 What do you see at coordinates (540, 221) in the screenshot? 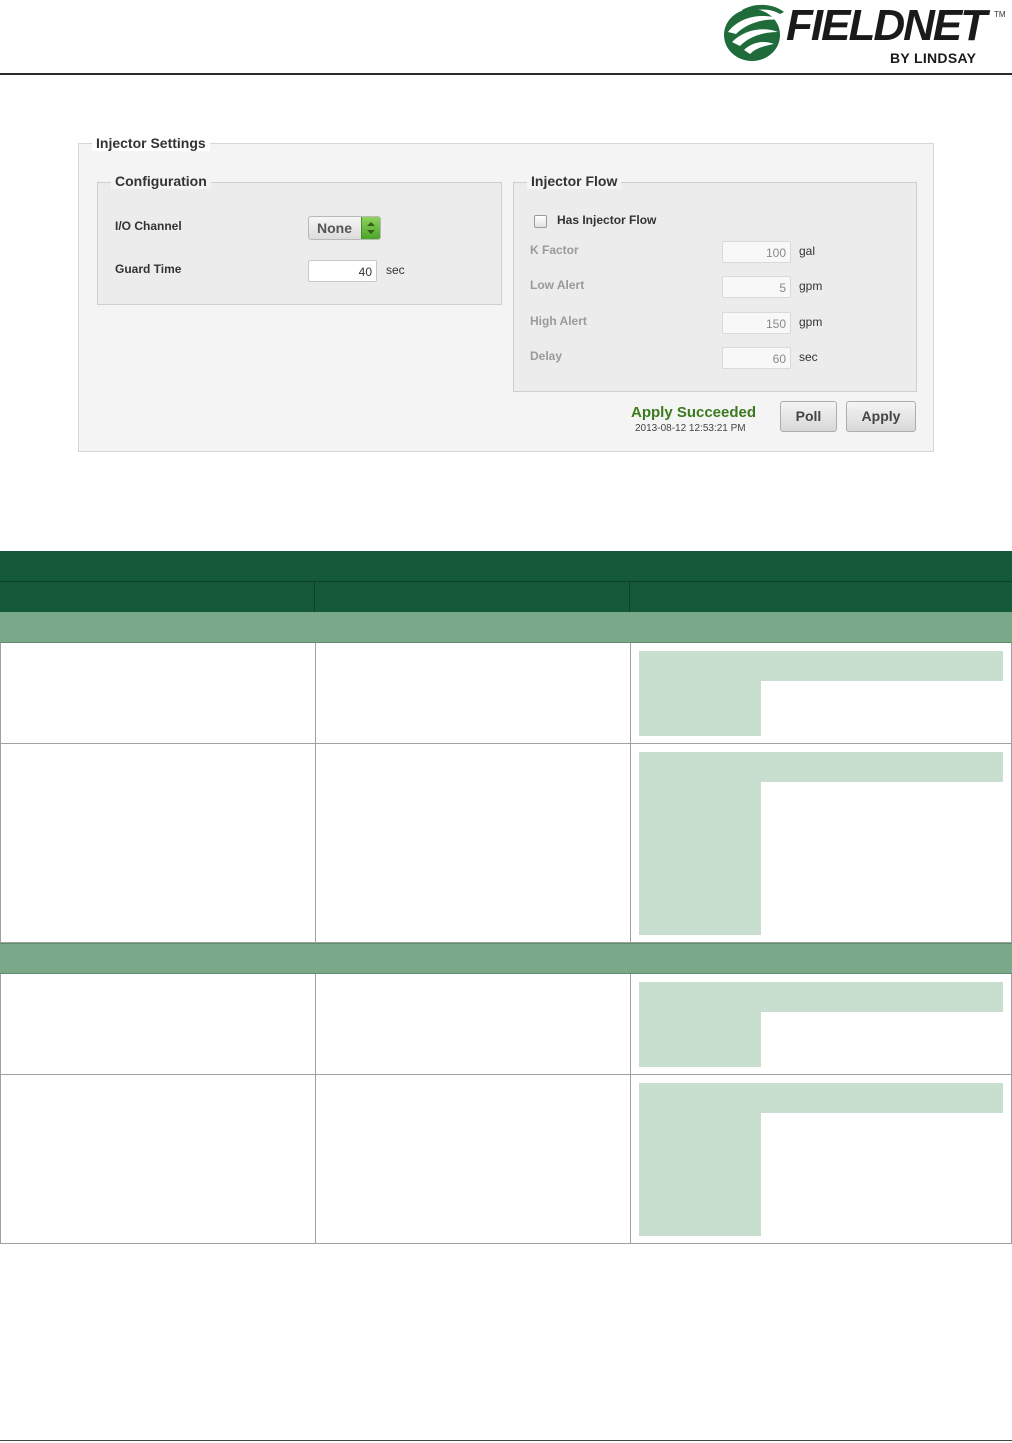
I see `has-injector-flow-checkbox` at bounding box center [540, 221].